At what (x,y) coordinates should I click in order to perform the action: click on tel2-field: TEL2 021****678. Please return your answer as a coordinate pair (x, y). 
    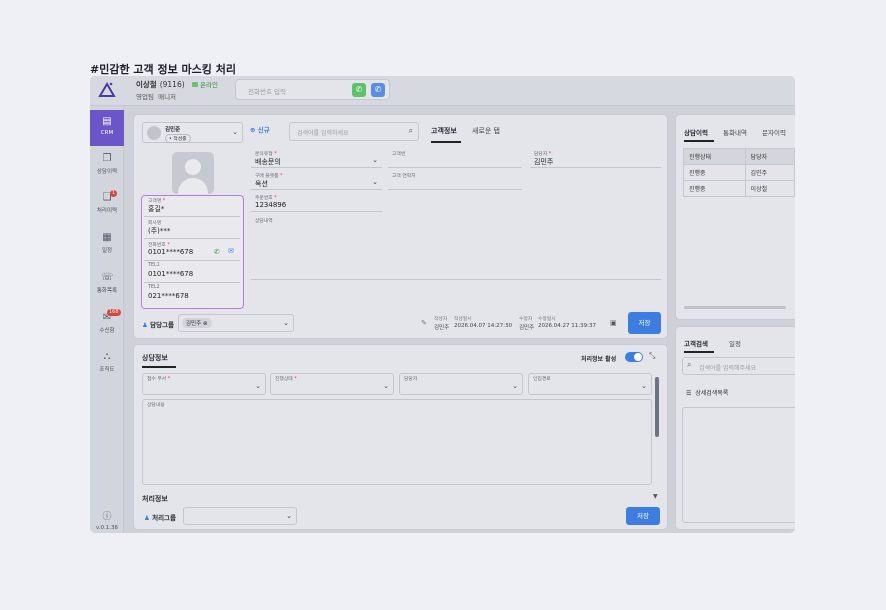
    Looking at the image, I should click on (192, 294).